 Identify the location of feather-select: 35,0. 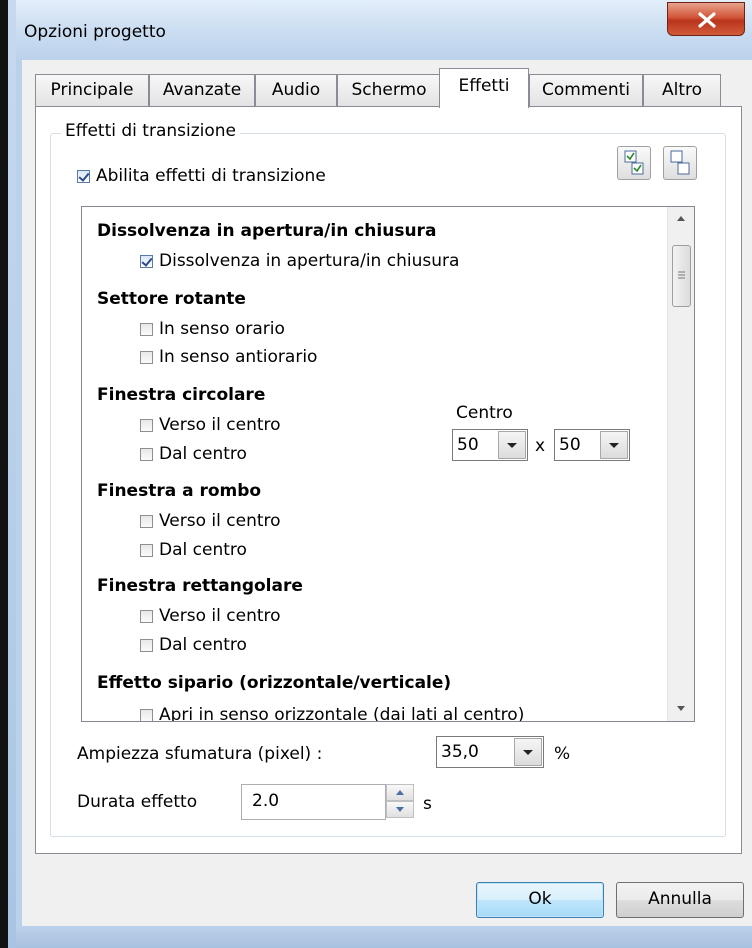
(490, 752).